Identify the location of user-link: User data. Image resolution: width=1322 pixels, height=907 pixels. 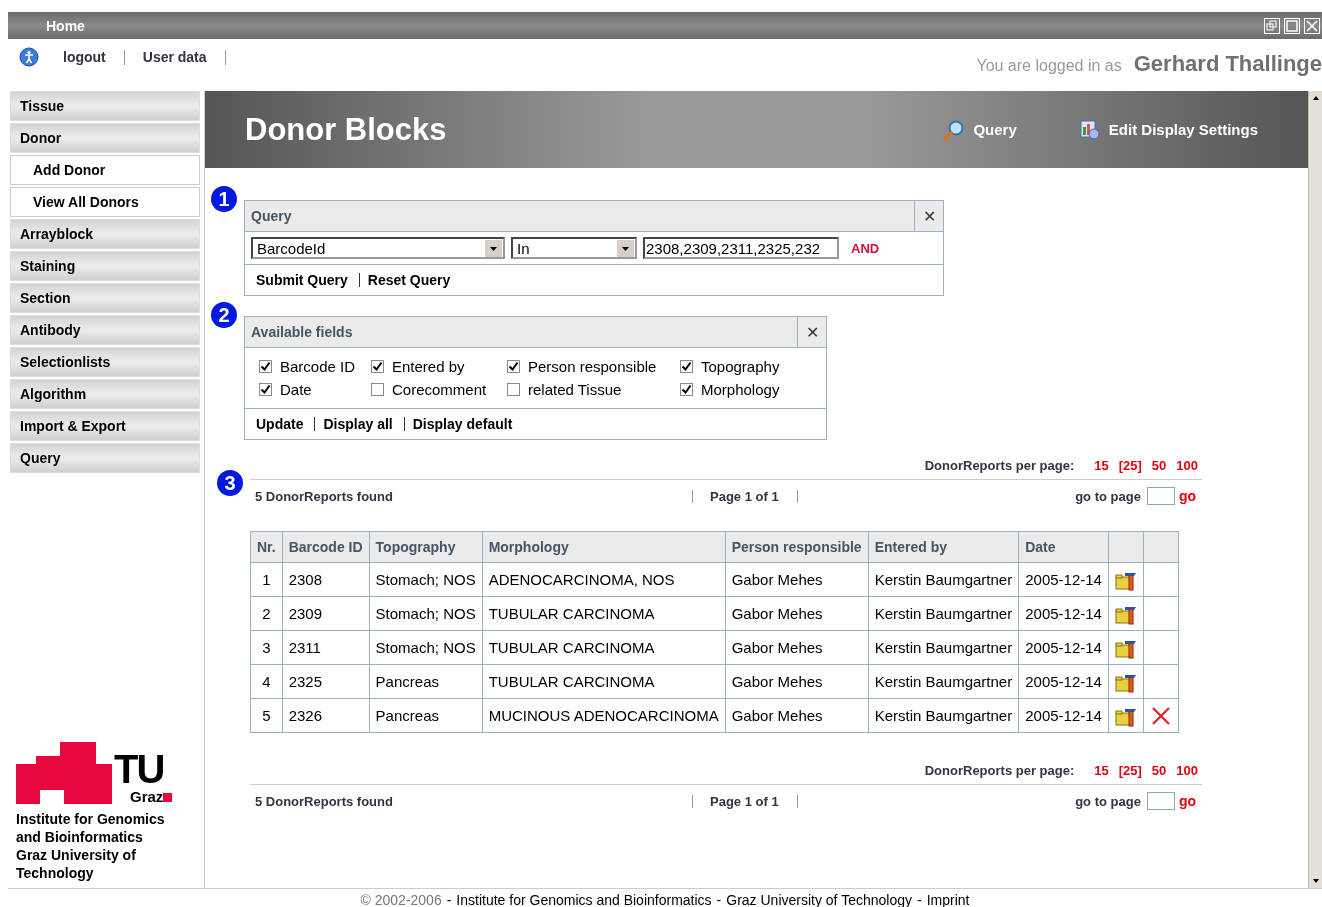
(174, 56).